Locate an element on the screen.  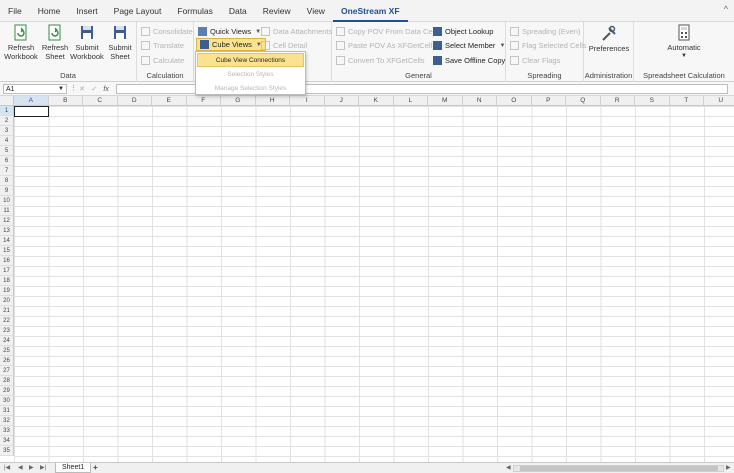
row-header: 5 is located at coordinates (7, 151).